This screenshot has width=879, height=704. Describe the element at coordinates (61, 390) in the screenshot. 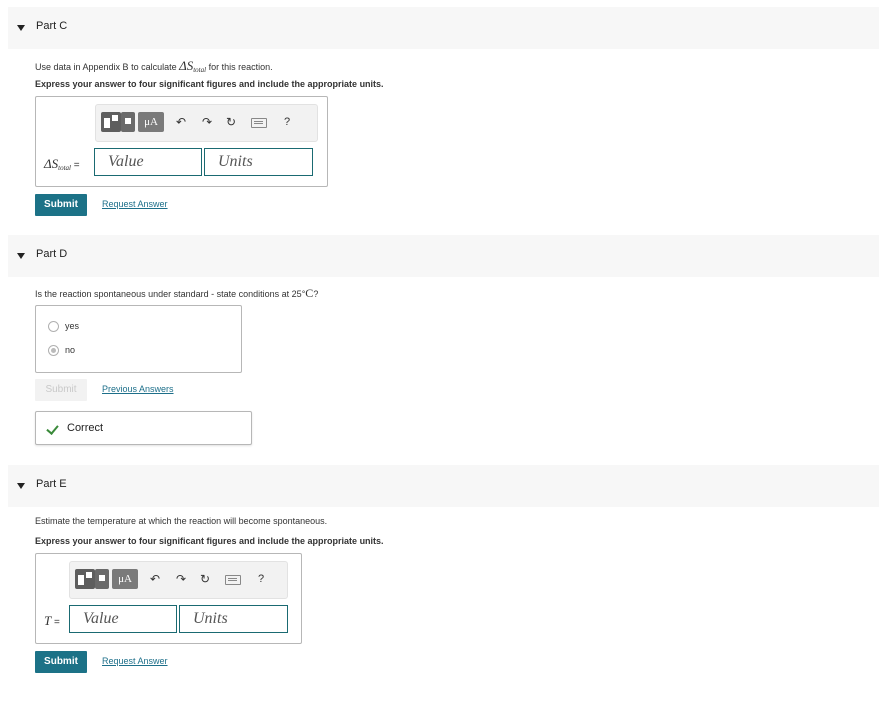

I see `submit-button-disabled: Submit` at that location.